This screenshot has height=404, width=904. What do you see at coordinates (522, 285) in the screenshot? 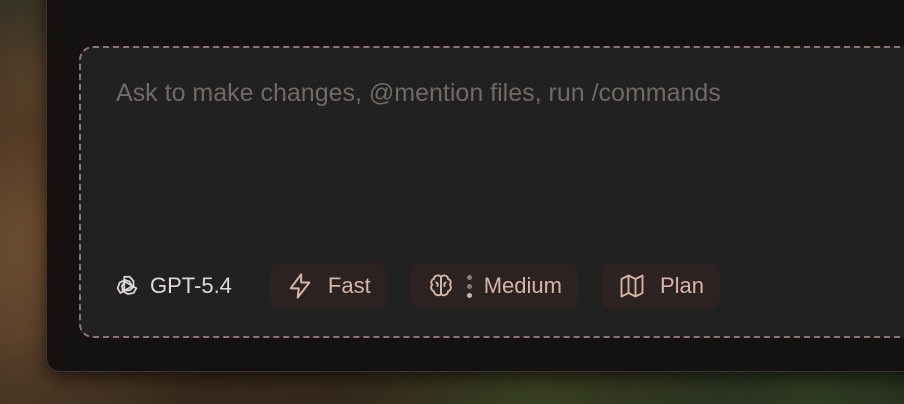
I see `reasoning-label: Medium` at bounding box center [522, 285].